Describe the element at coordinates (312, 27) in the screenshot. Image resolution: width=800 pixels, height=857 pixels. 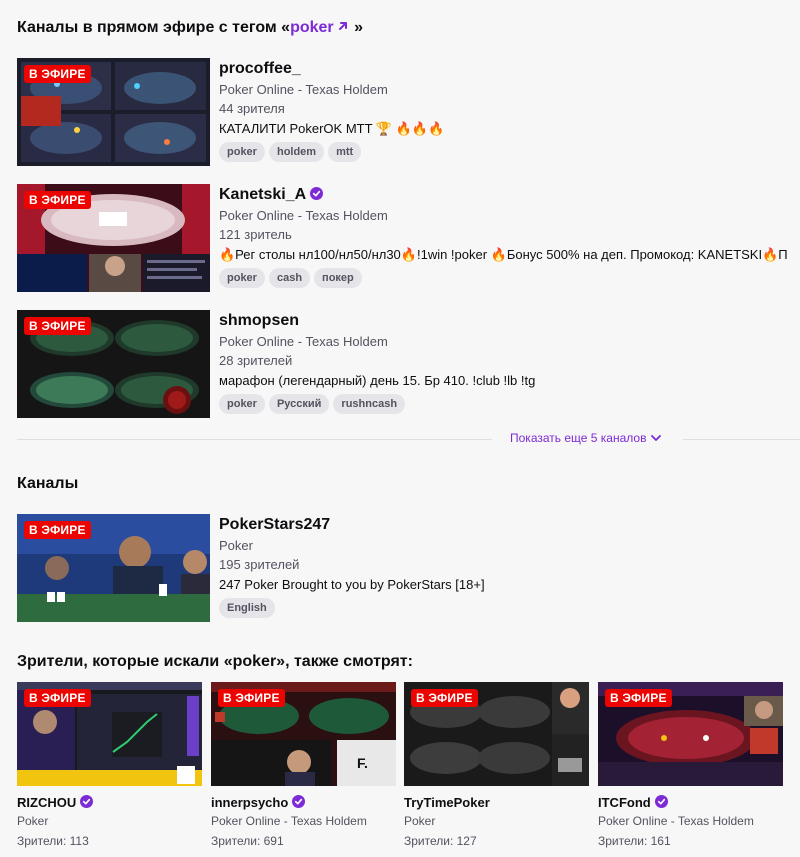
I see `tag-link-label: poker` at that location.